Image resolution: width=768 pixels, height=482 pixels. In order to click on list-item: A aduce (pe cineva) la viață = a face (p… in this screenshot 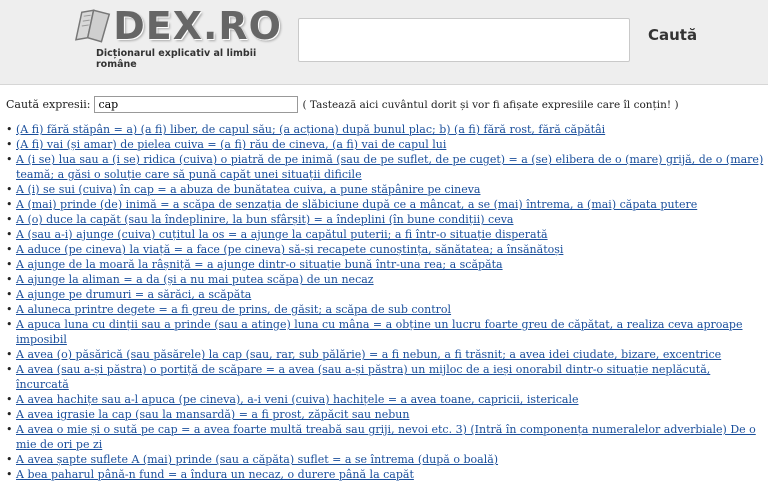, I will do `click(385, 249)`.